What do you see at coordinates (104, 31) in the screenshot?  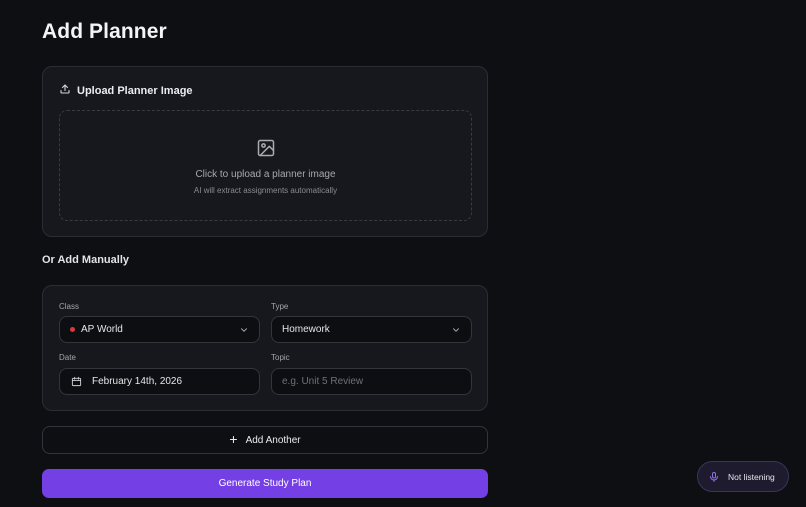 I see `page-title: Add Planner` at bounding box center [104, 31].